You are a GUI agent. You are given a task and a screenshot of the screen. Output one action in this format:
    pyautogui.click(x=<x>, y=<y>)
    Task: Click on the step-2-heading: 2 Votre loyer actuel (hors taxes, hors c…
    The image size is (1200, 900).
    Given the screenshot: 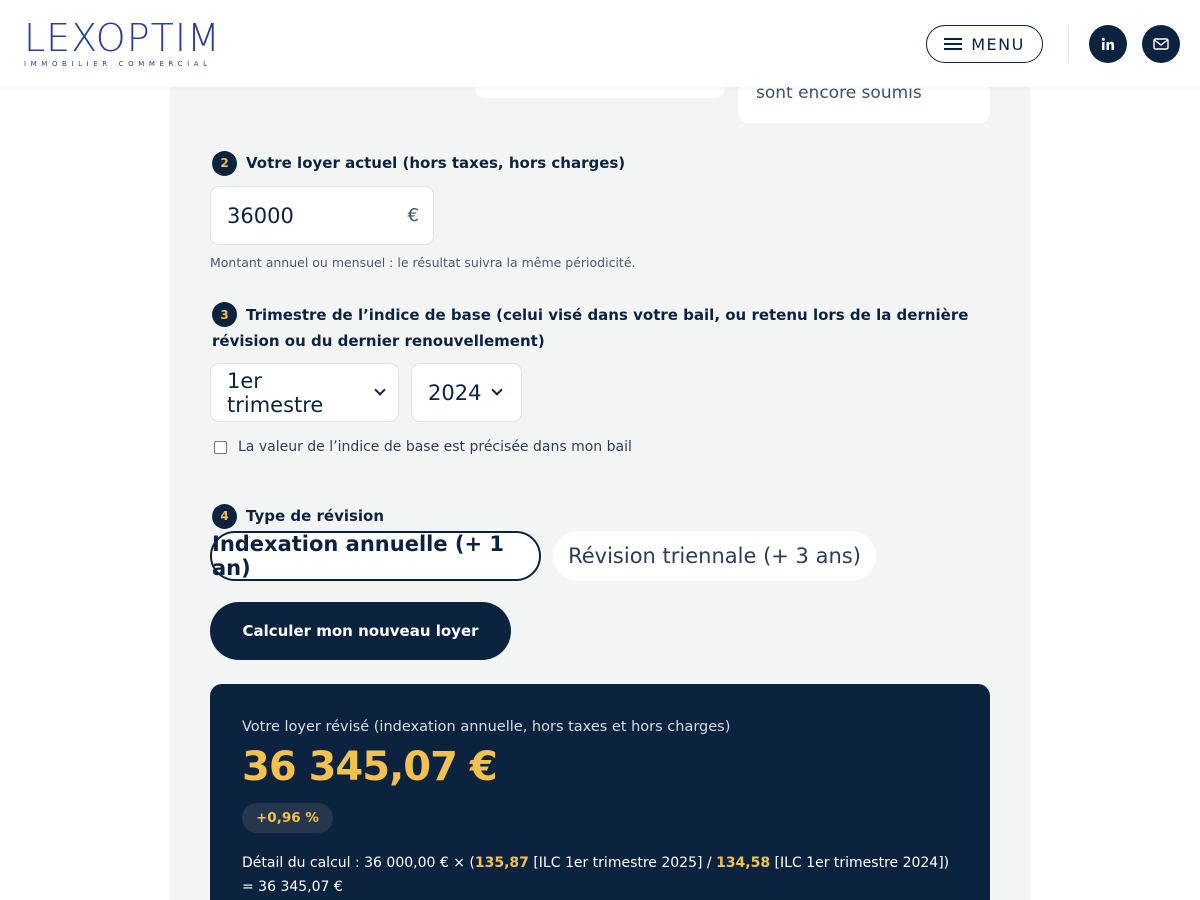 What is the action you would take?
    pyautogui.click(x=418, y=163)
    